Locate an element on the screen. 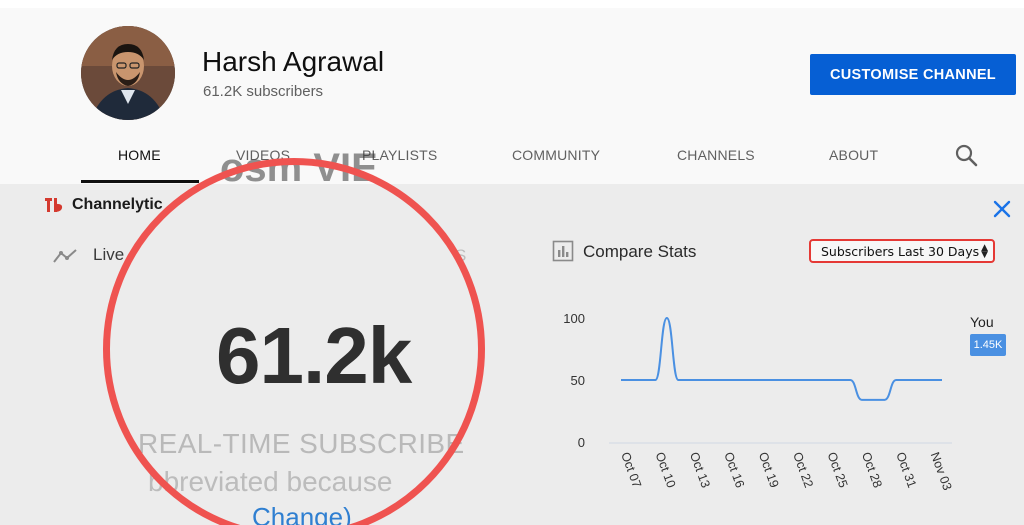 This screenshot has height=525, width=1024. x-tick-label: Oct 31 is located at coordinates (906, 469).